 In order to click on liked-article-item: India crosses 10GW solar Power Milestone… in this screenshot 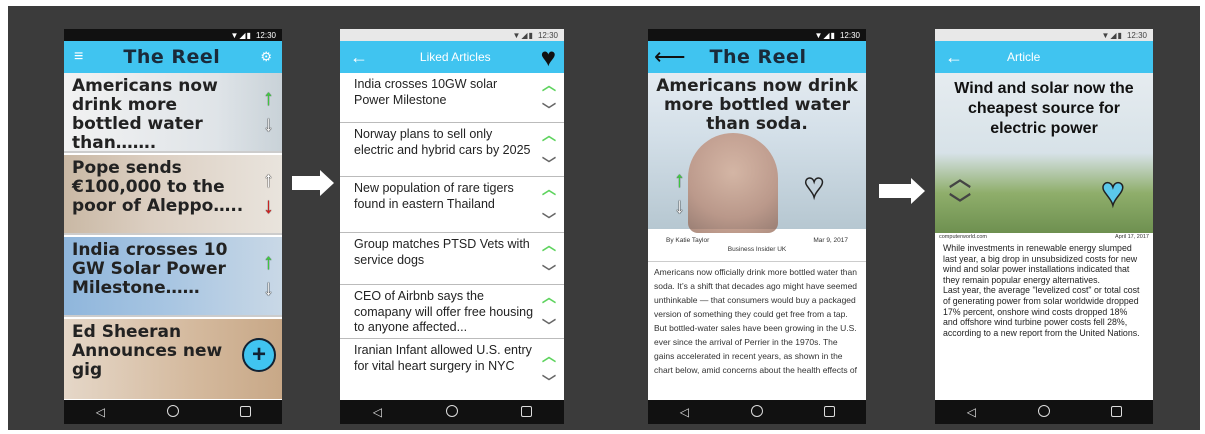, I will do `click(452, 98)`.